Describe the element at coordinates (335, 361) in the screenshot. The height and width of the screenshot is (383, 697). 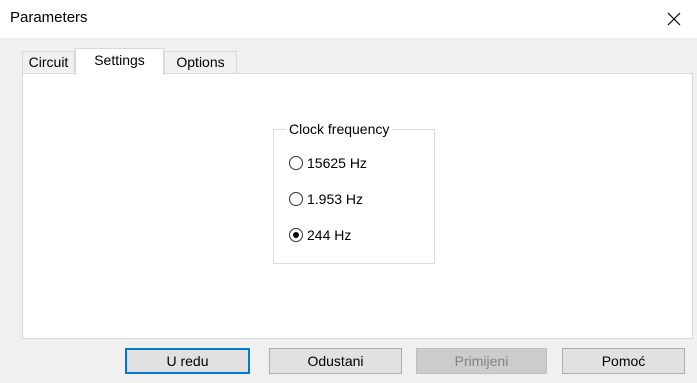
I see `cancel-button: Odustani` at that location.